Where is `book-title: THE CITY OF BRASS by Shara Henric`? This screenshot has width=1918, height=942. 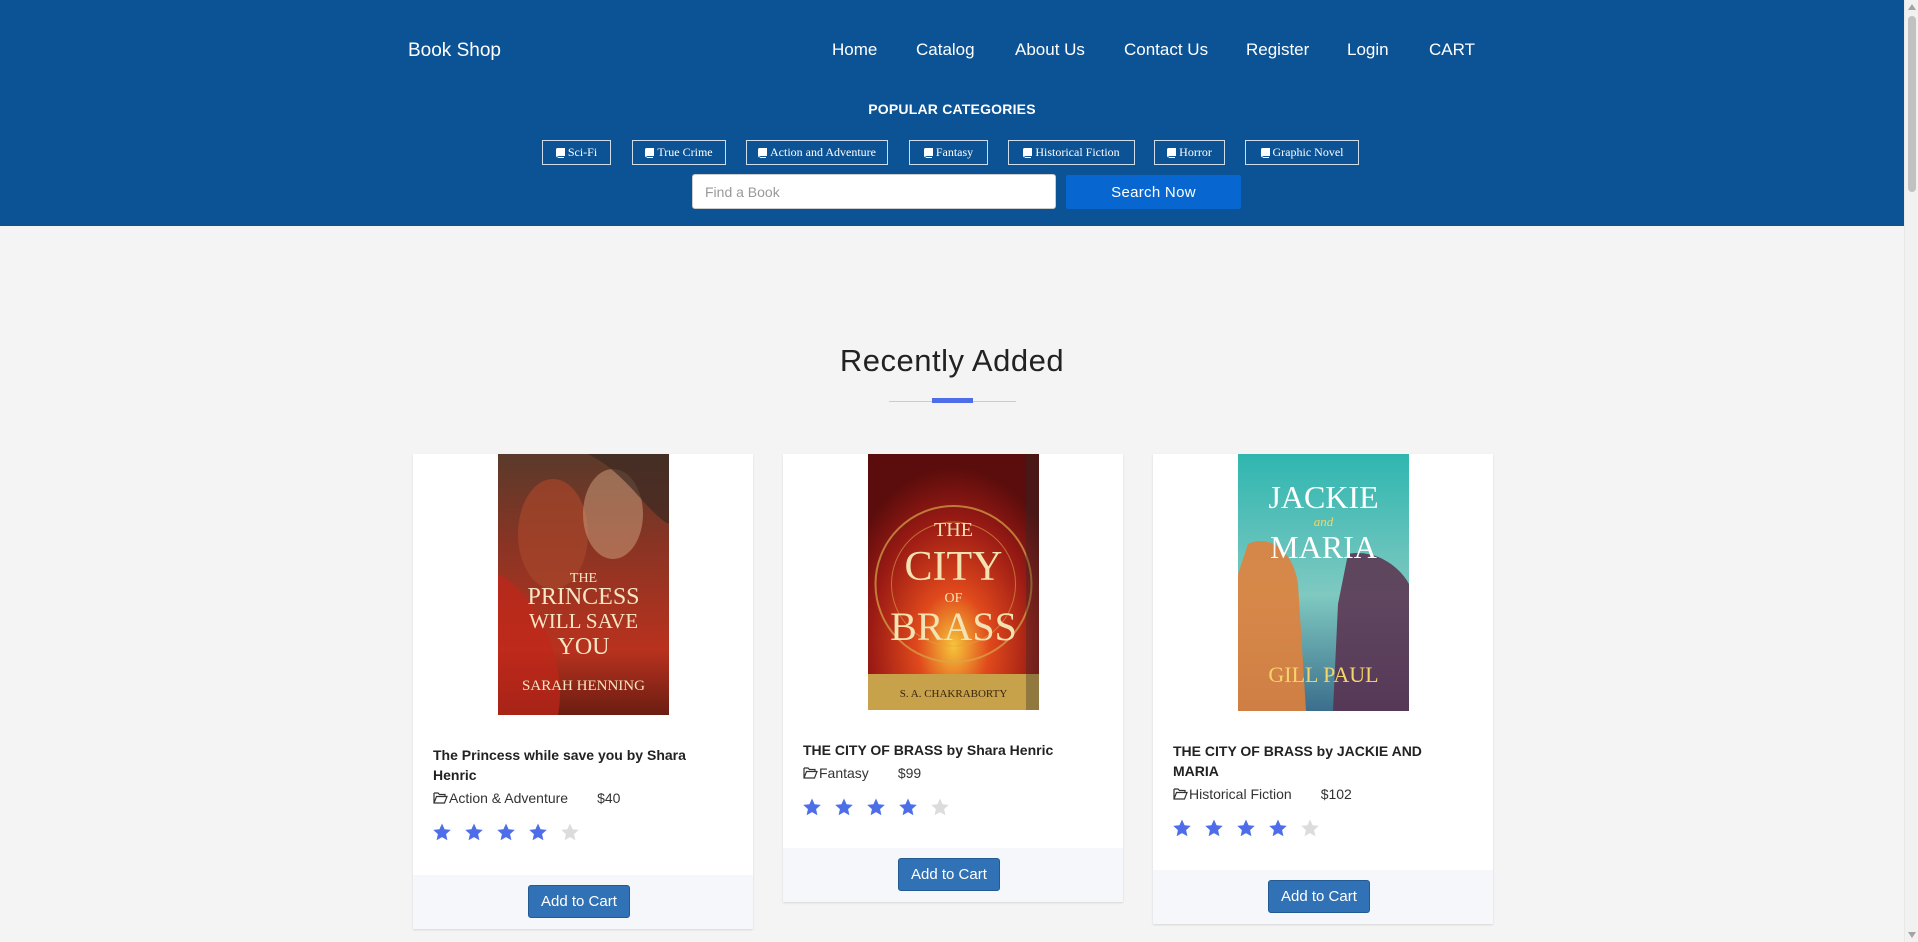
book-title: THE CITY OF BRASS by Shara Henric is located at coordinates (948, 750).